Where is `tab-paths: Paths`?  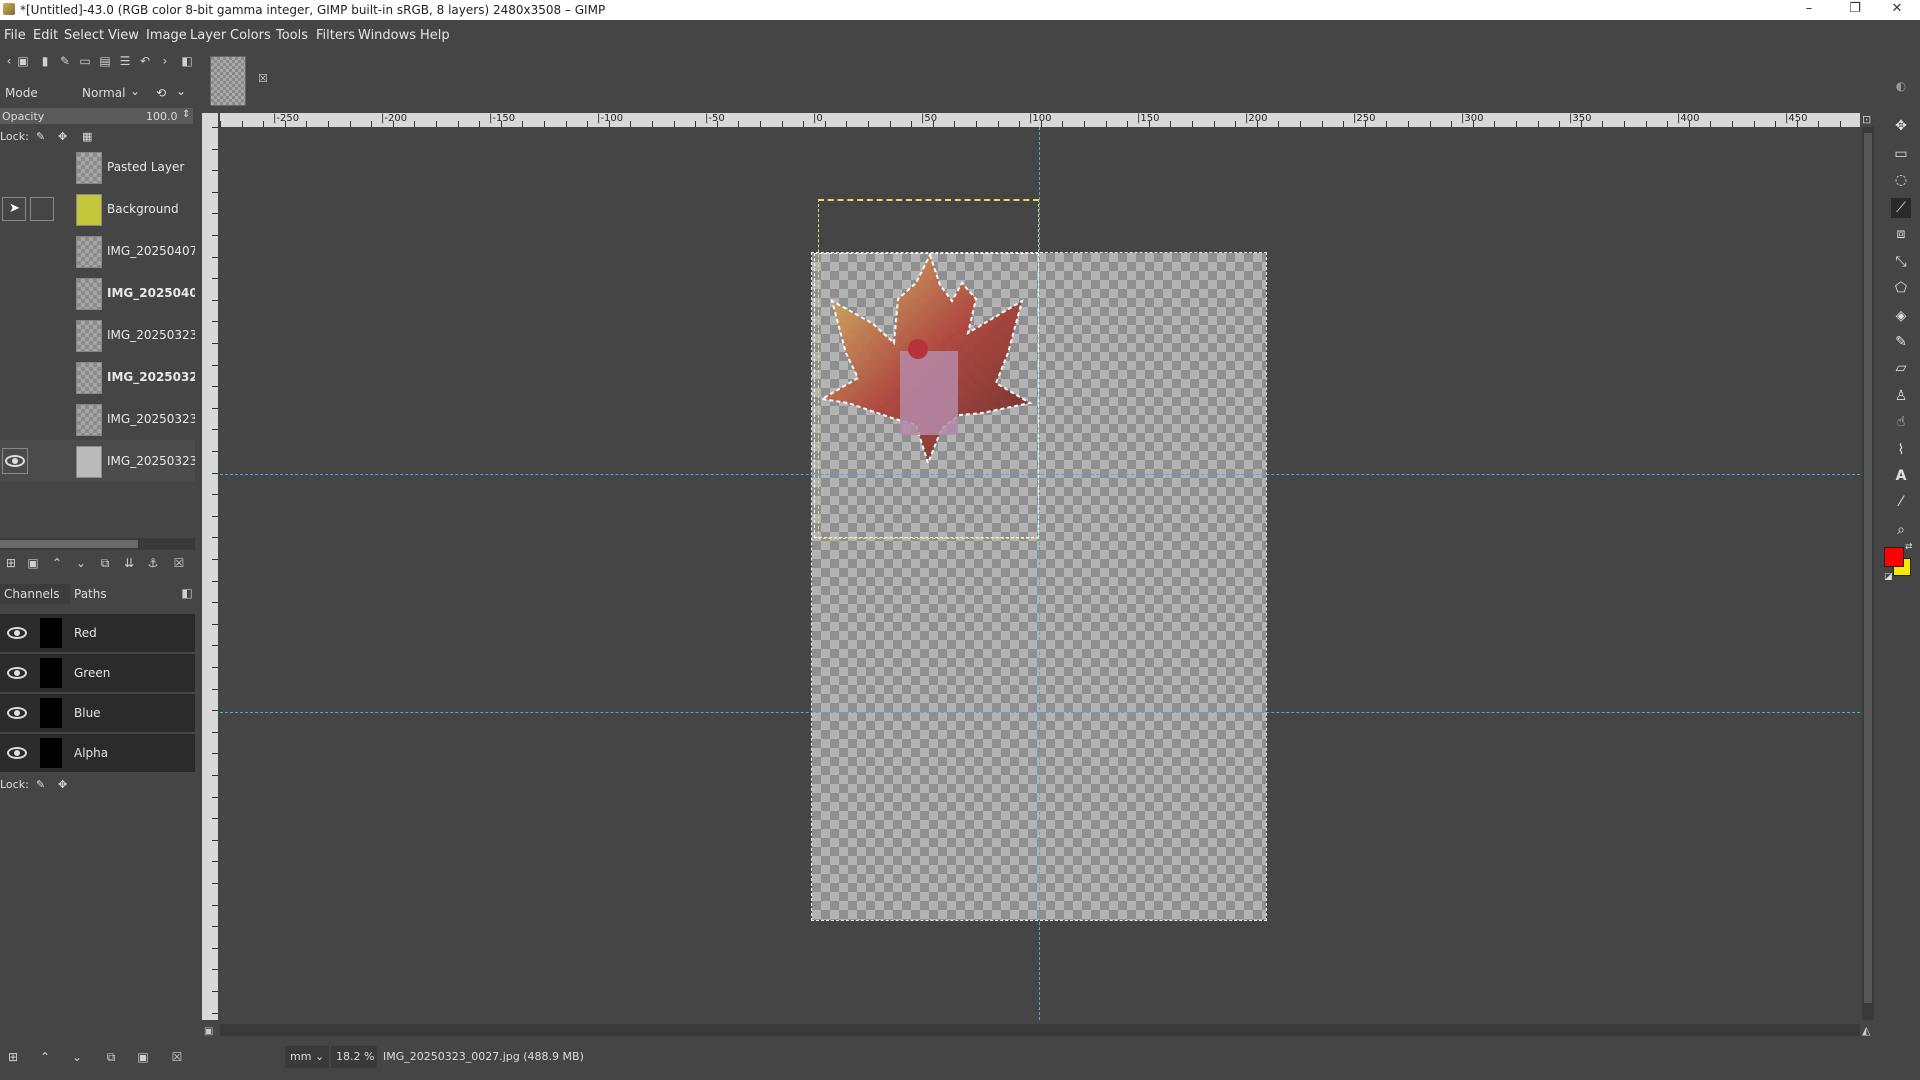
tab-paths: Paths is located at coordinates (98, 594).